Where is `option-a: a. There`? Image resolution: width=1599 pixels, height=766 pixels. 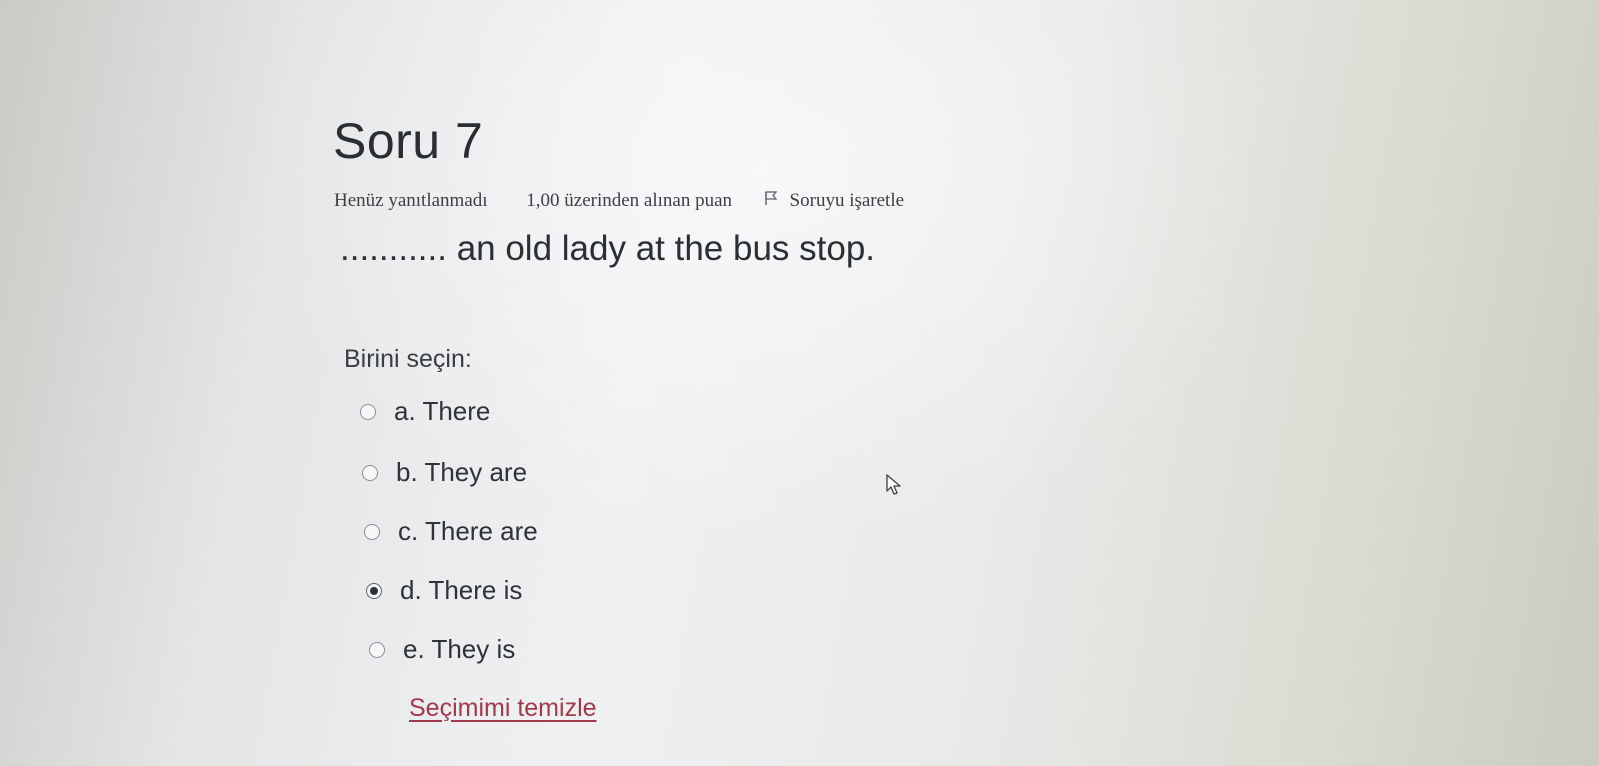
option-a: a. There is located at coordinates (425, 411).